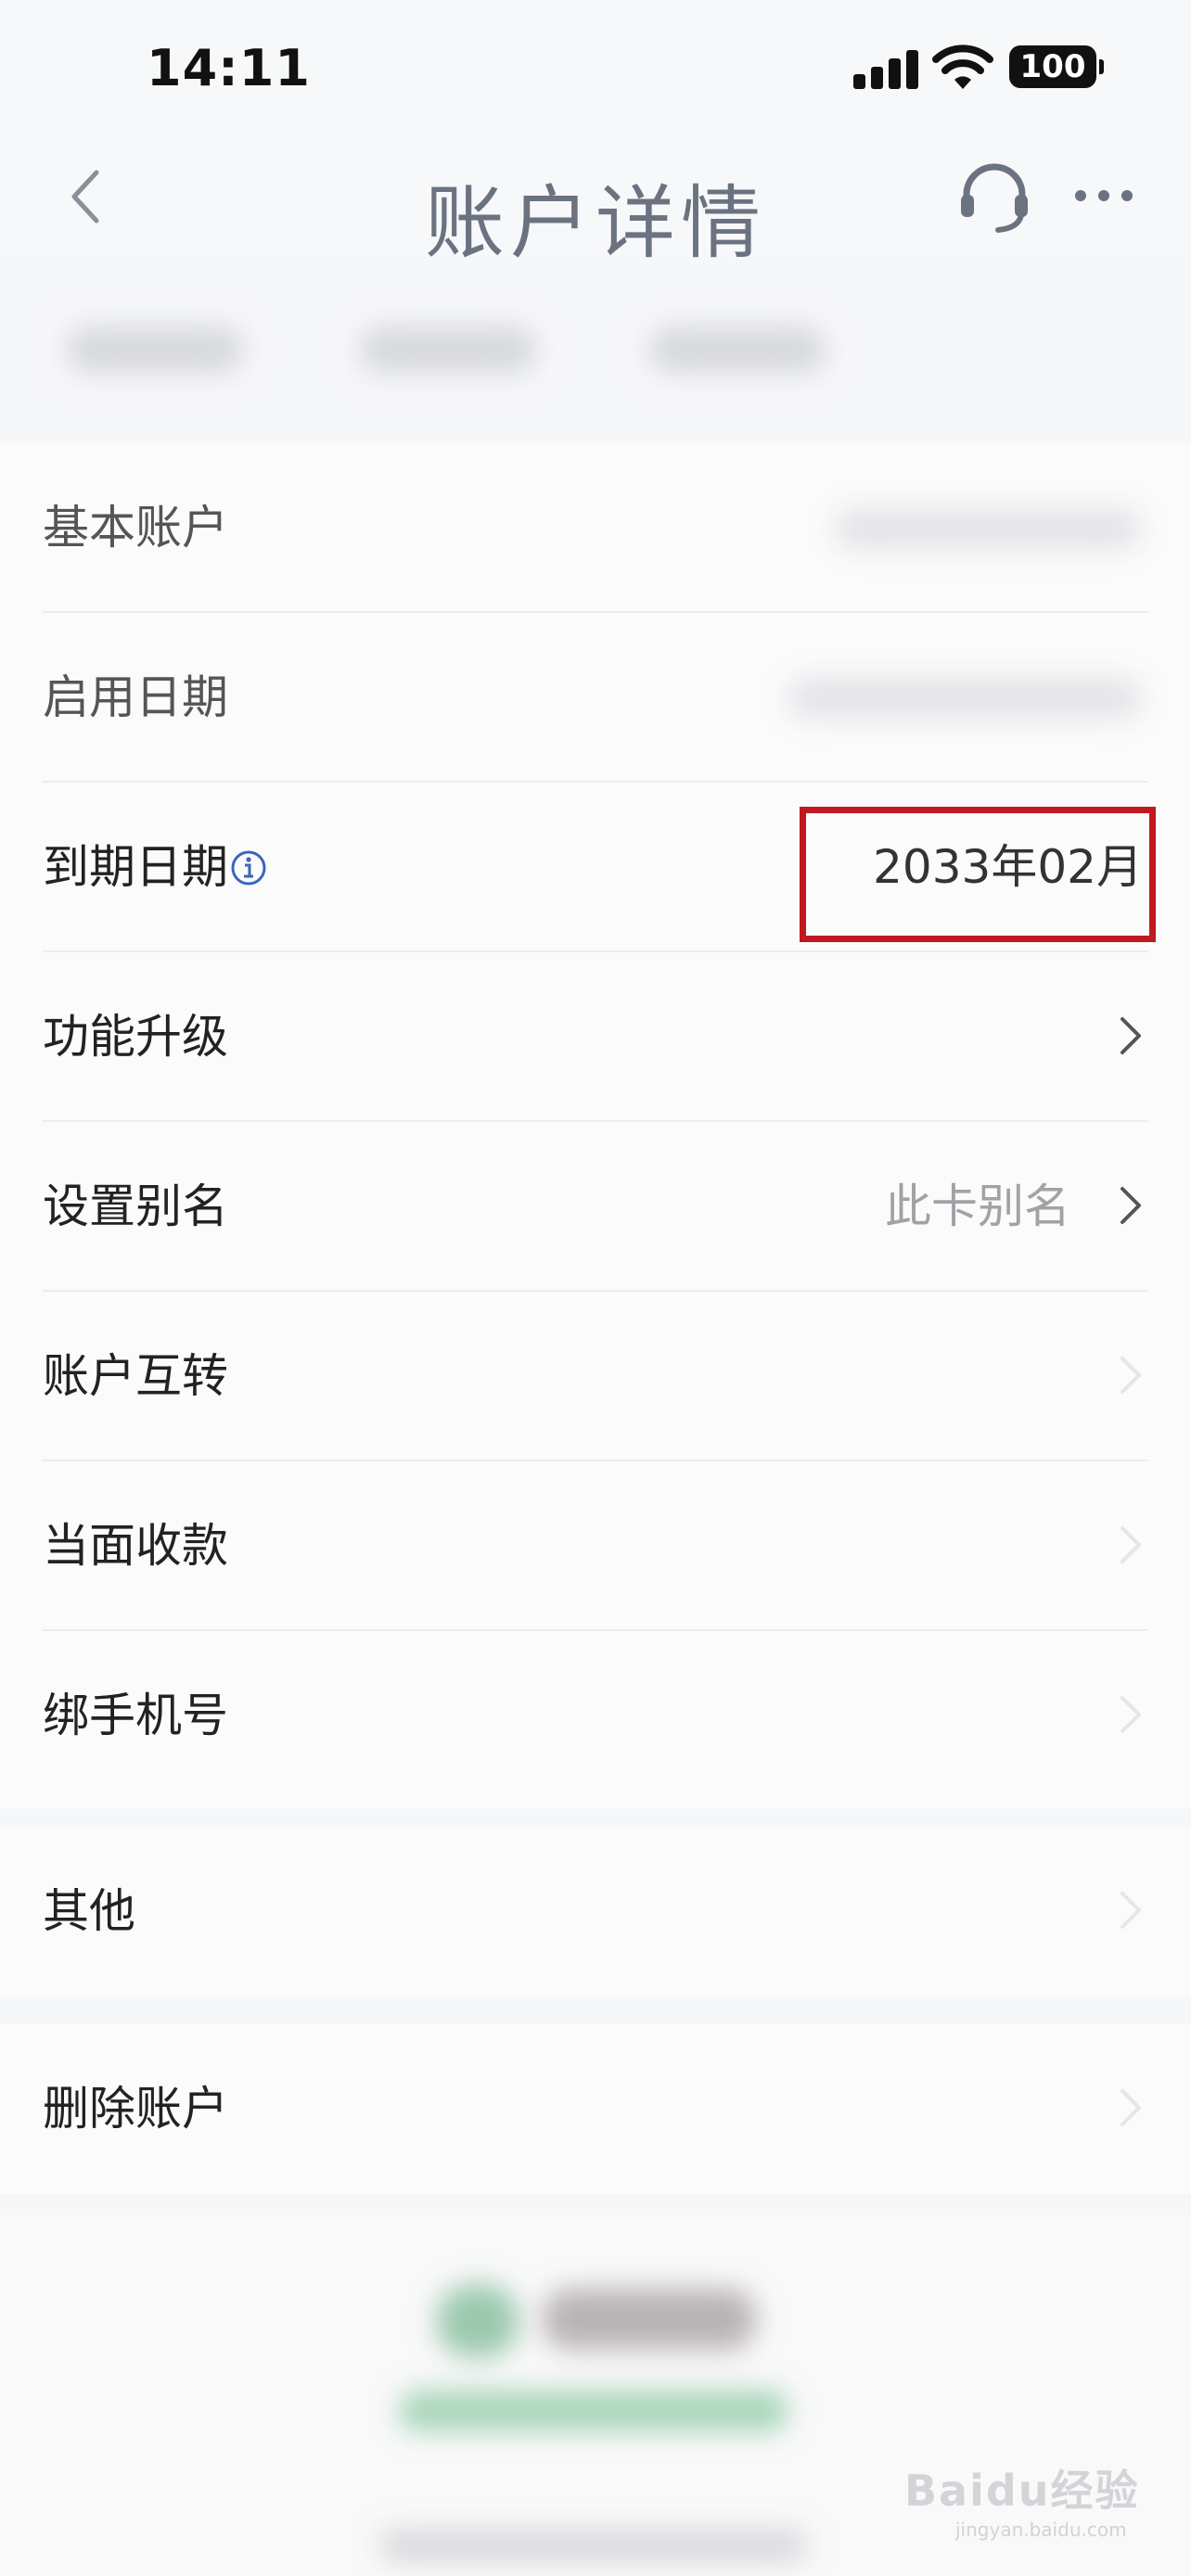  What do you see at coordinates (595, 204) in the screenshot?
I see `navigation-bar: 账户详情` at bounding box center [595, 204].